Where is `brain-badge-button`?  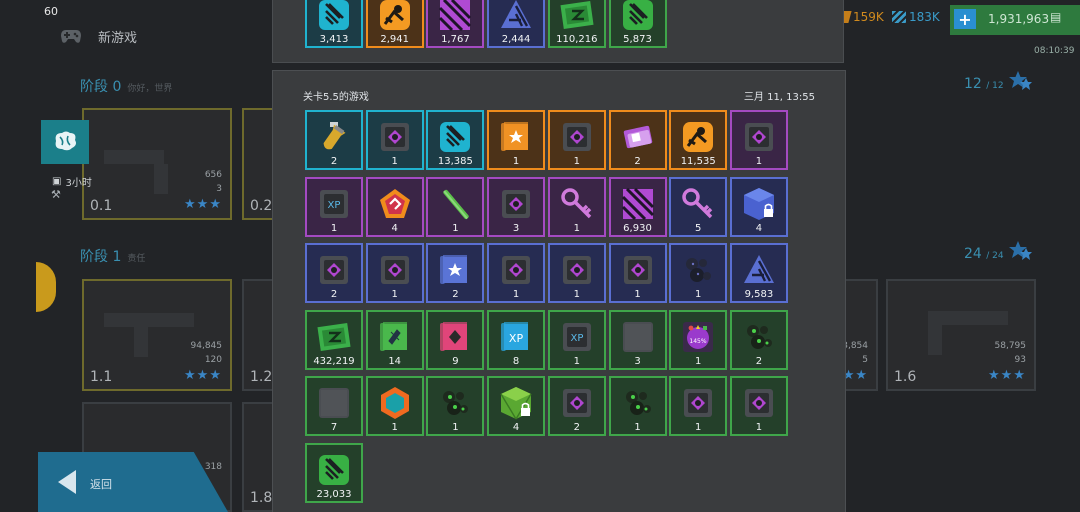 brain-badge-button is located at coordinates (65, 142).